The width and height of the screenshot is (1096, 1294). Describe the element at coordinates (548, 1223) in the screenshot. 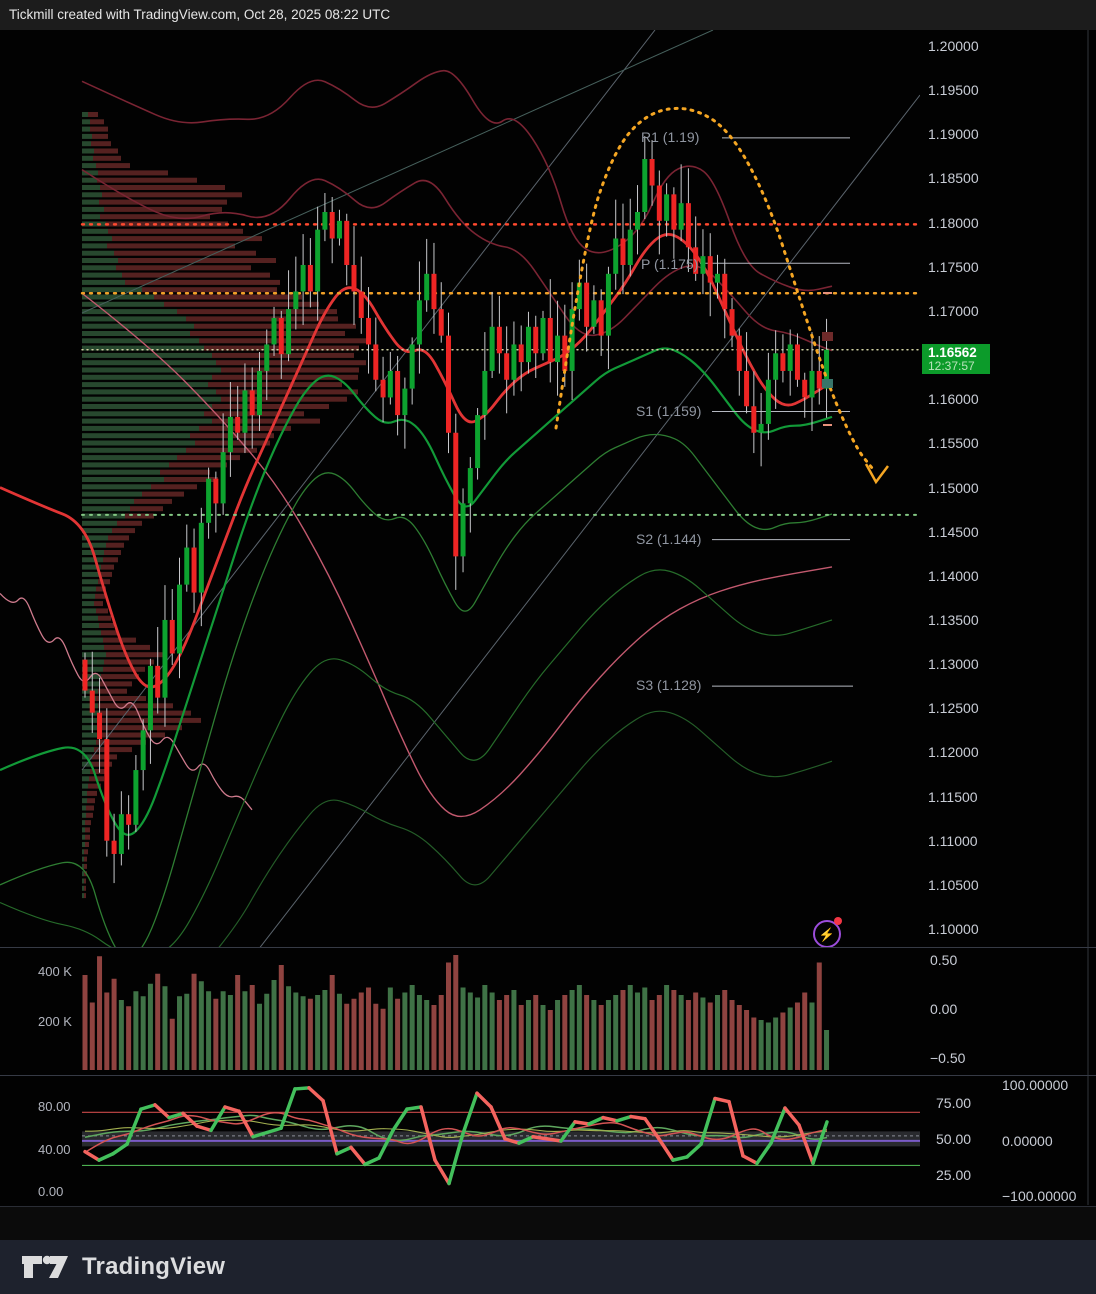

I see `time-axis` at that location.